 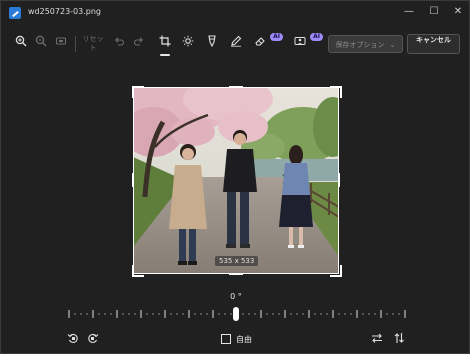 I want to click on crop-handle-top-left, so click(x=138, y=92).